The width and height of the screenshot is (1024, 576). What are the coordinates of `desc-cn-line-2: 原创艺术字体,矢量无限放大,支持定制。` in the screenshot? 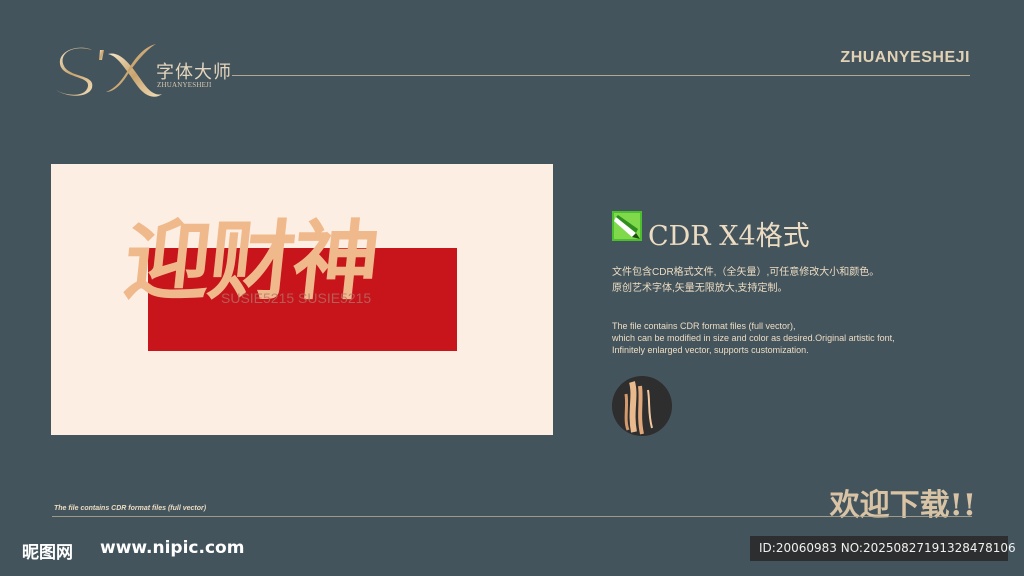 It's located at (700, 288).